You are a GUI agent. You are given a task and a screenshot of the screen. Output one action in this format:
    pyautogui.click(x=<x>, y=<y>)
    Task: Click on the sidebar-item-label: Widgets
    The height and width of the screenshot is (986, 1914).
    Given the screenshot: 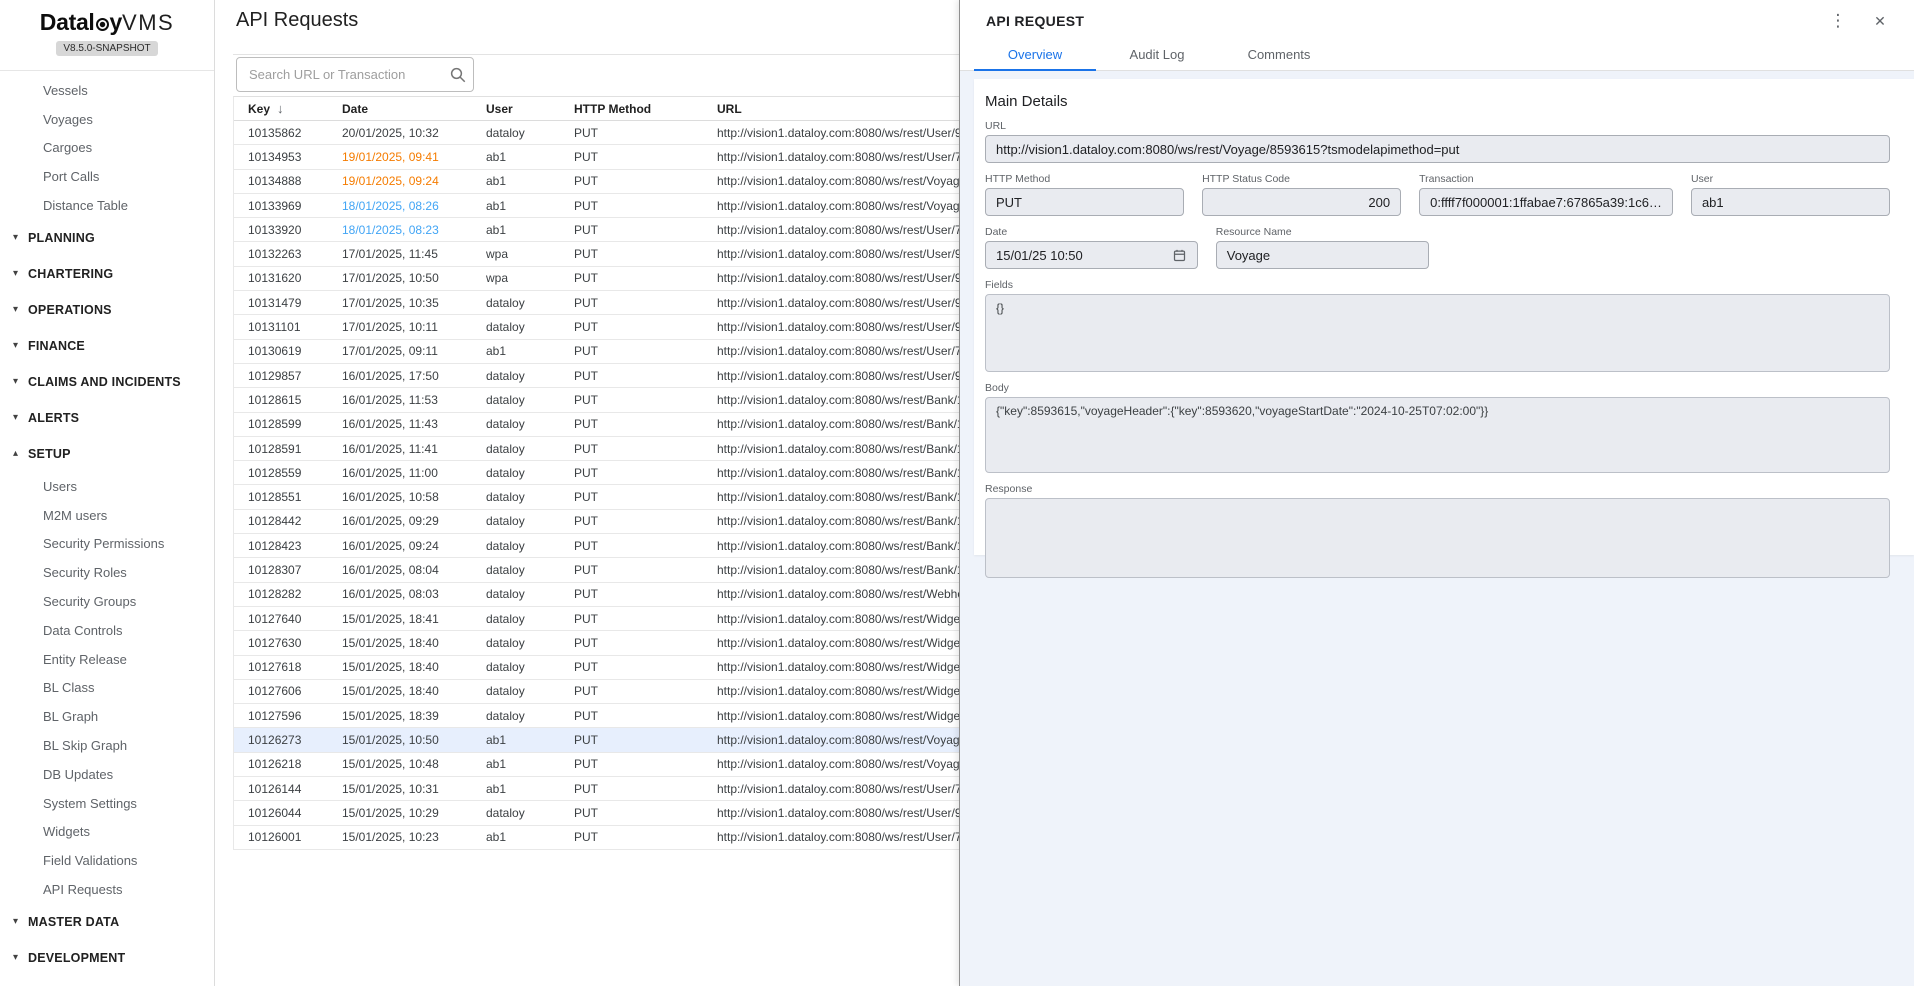 What is the action you would take?
    pyautogui.click(x=66, y=832)
    